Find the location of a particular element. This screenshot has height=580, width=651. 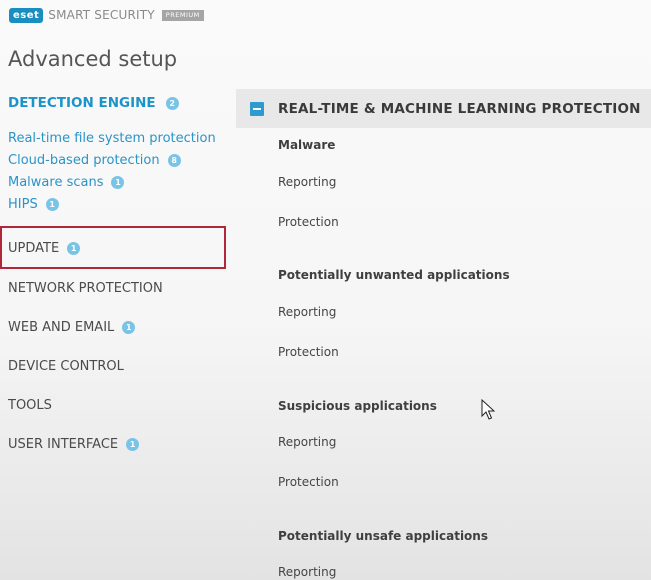

section-header: REAL-TIME & MACHINE LEARNING PROTECTION is located at coordinates (443, 108).